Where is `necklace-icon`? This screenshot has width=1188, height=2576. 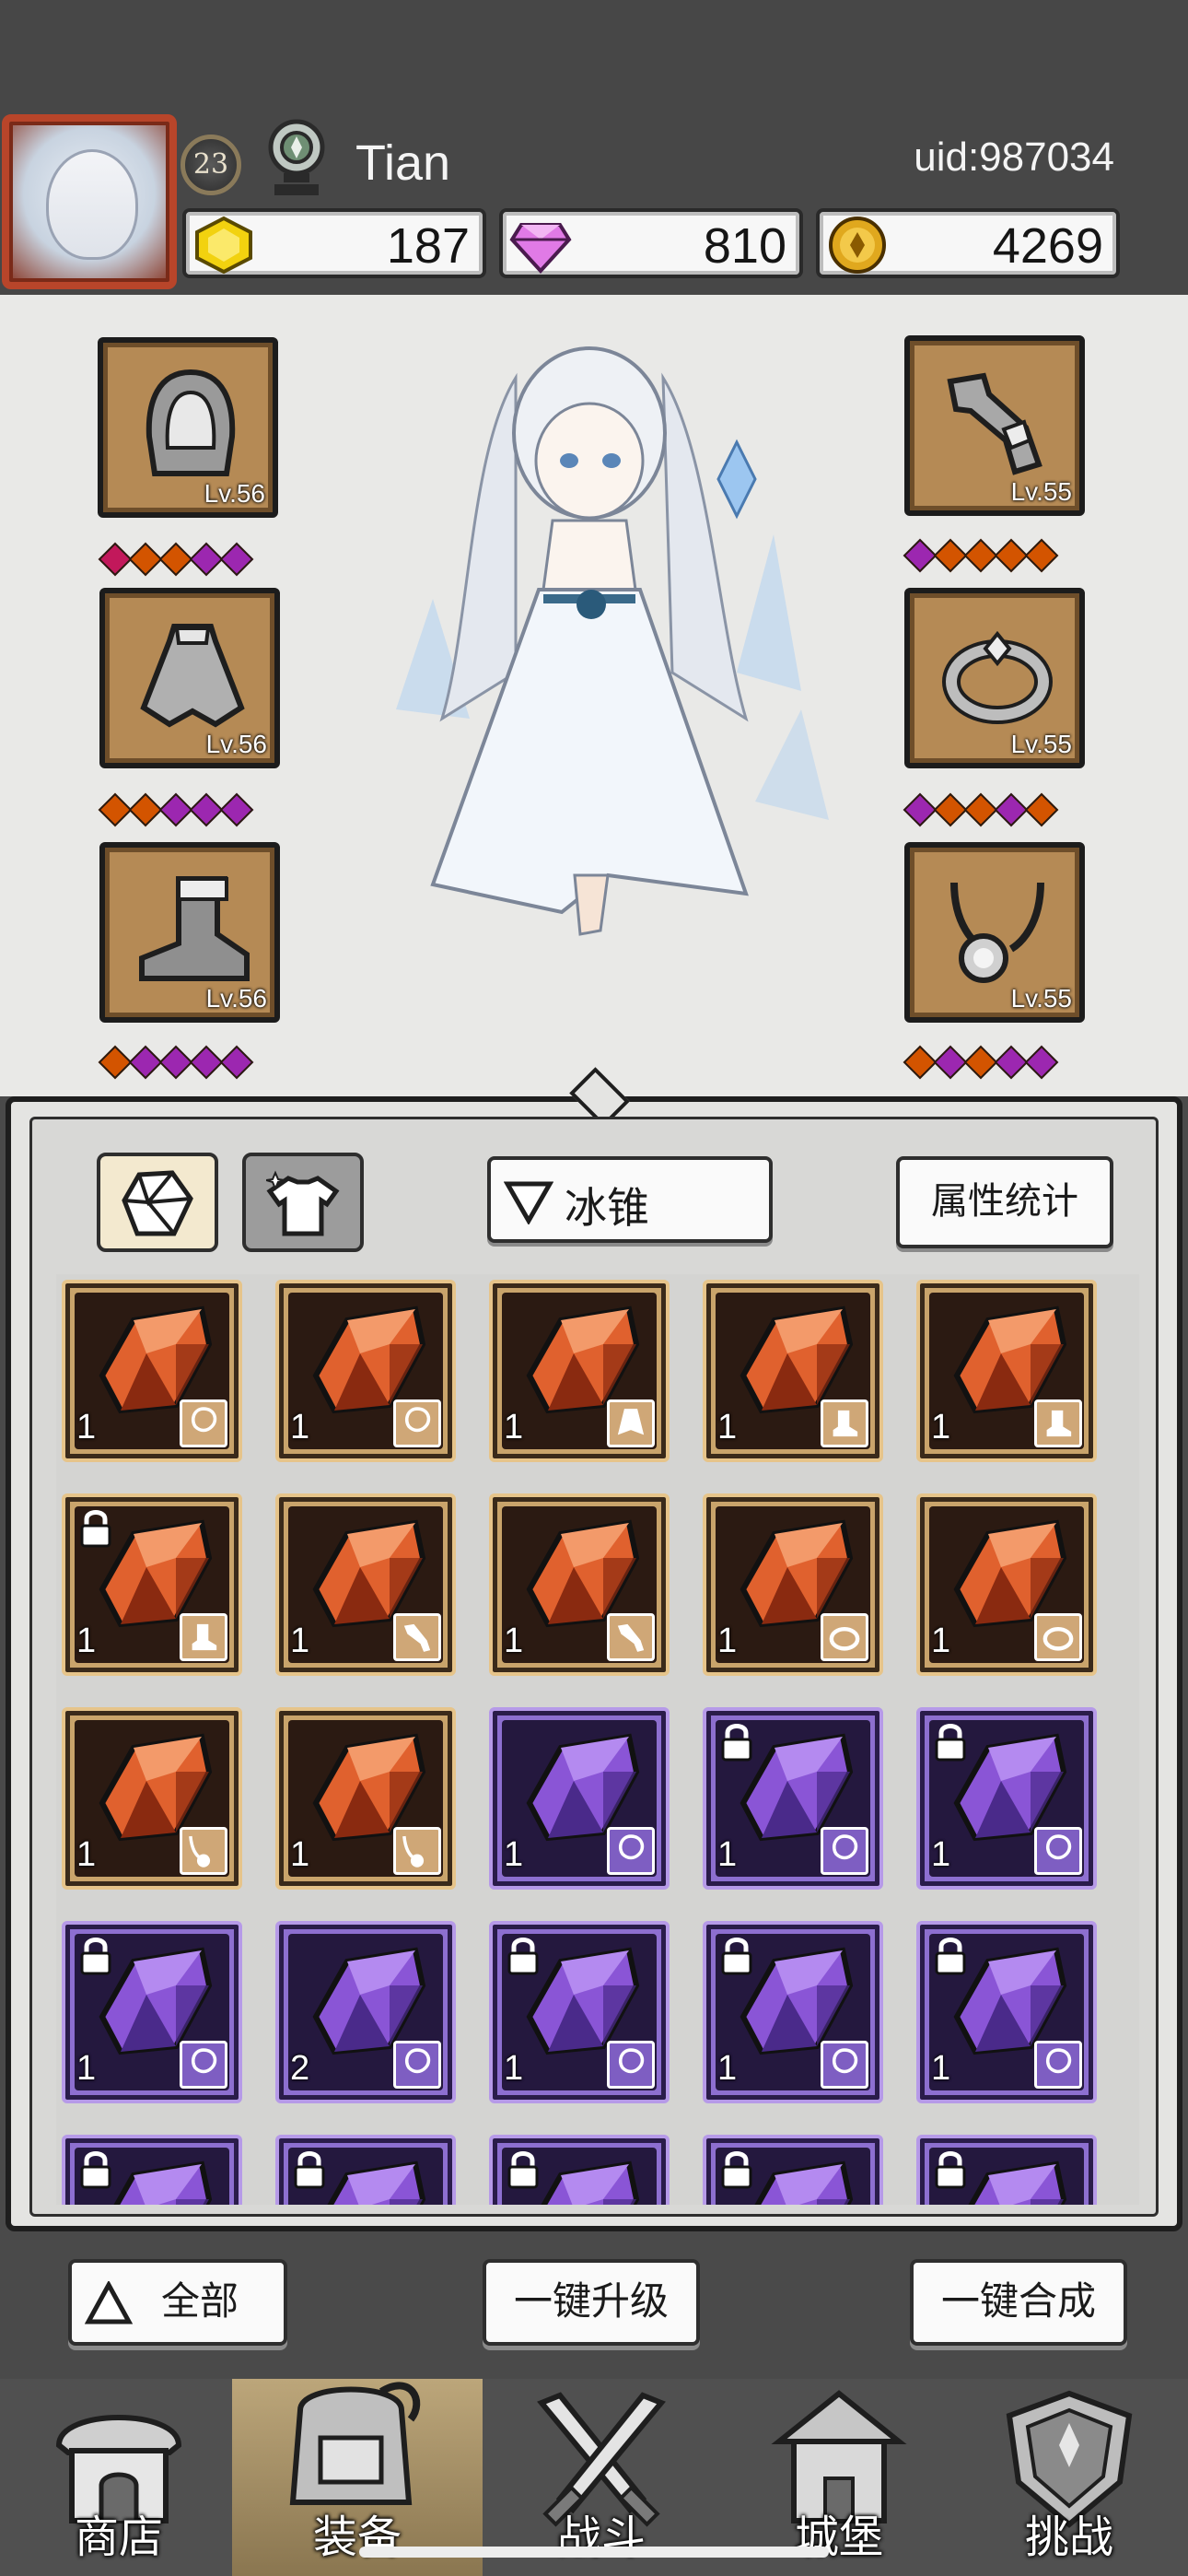
necklace-icon is located at coordinates (997, 932).